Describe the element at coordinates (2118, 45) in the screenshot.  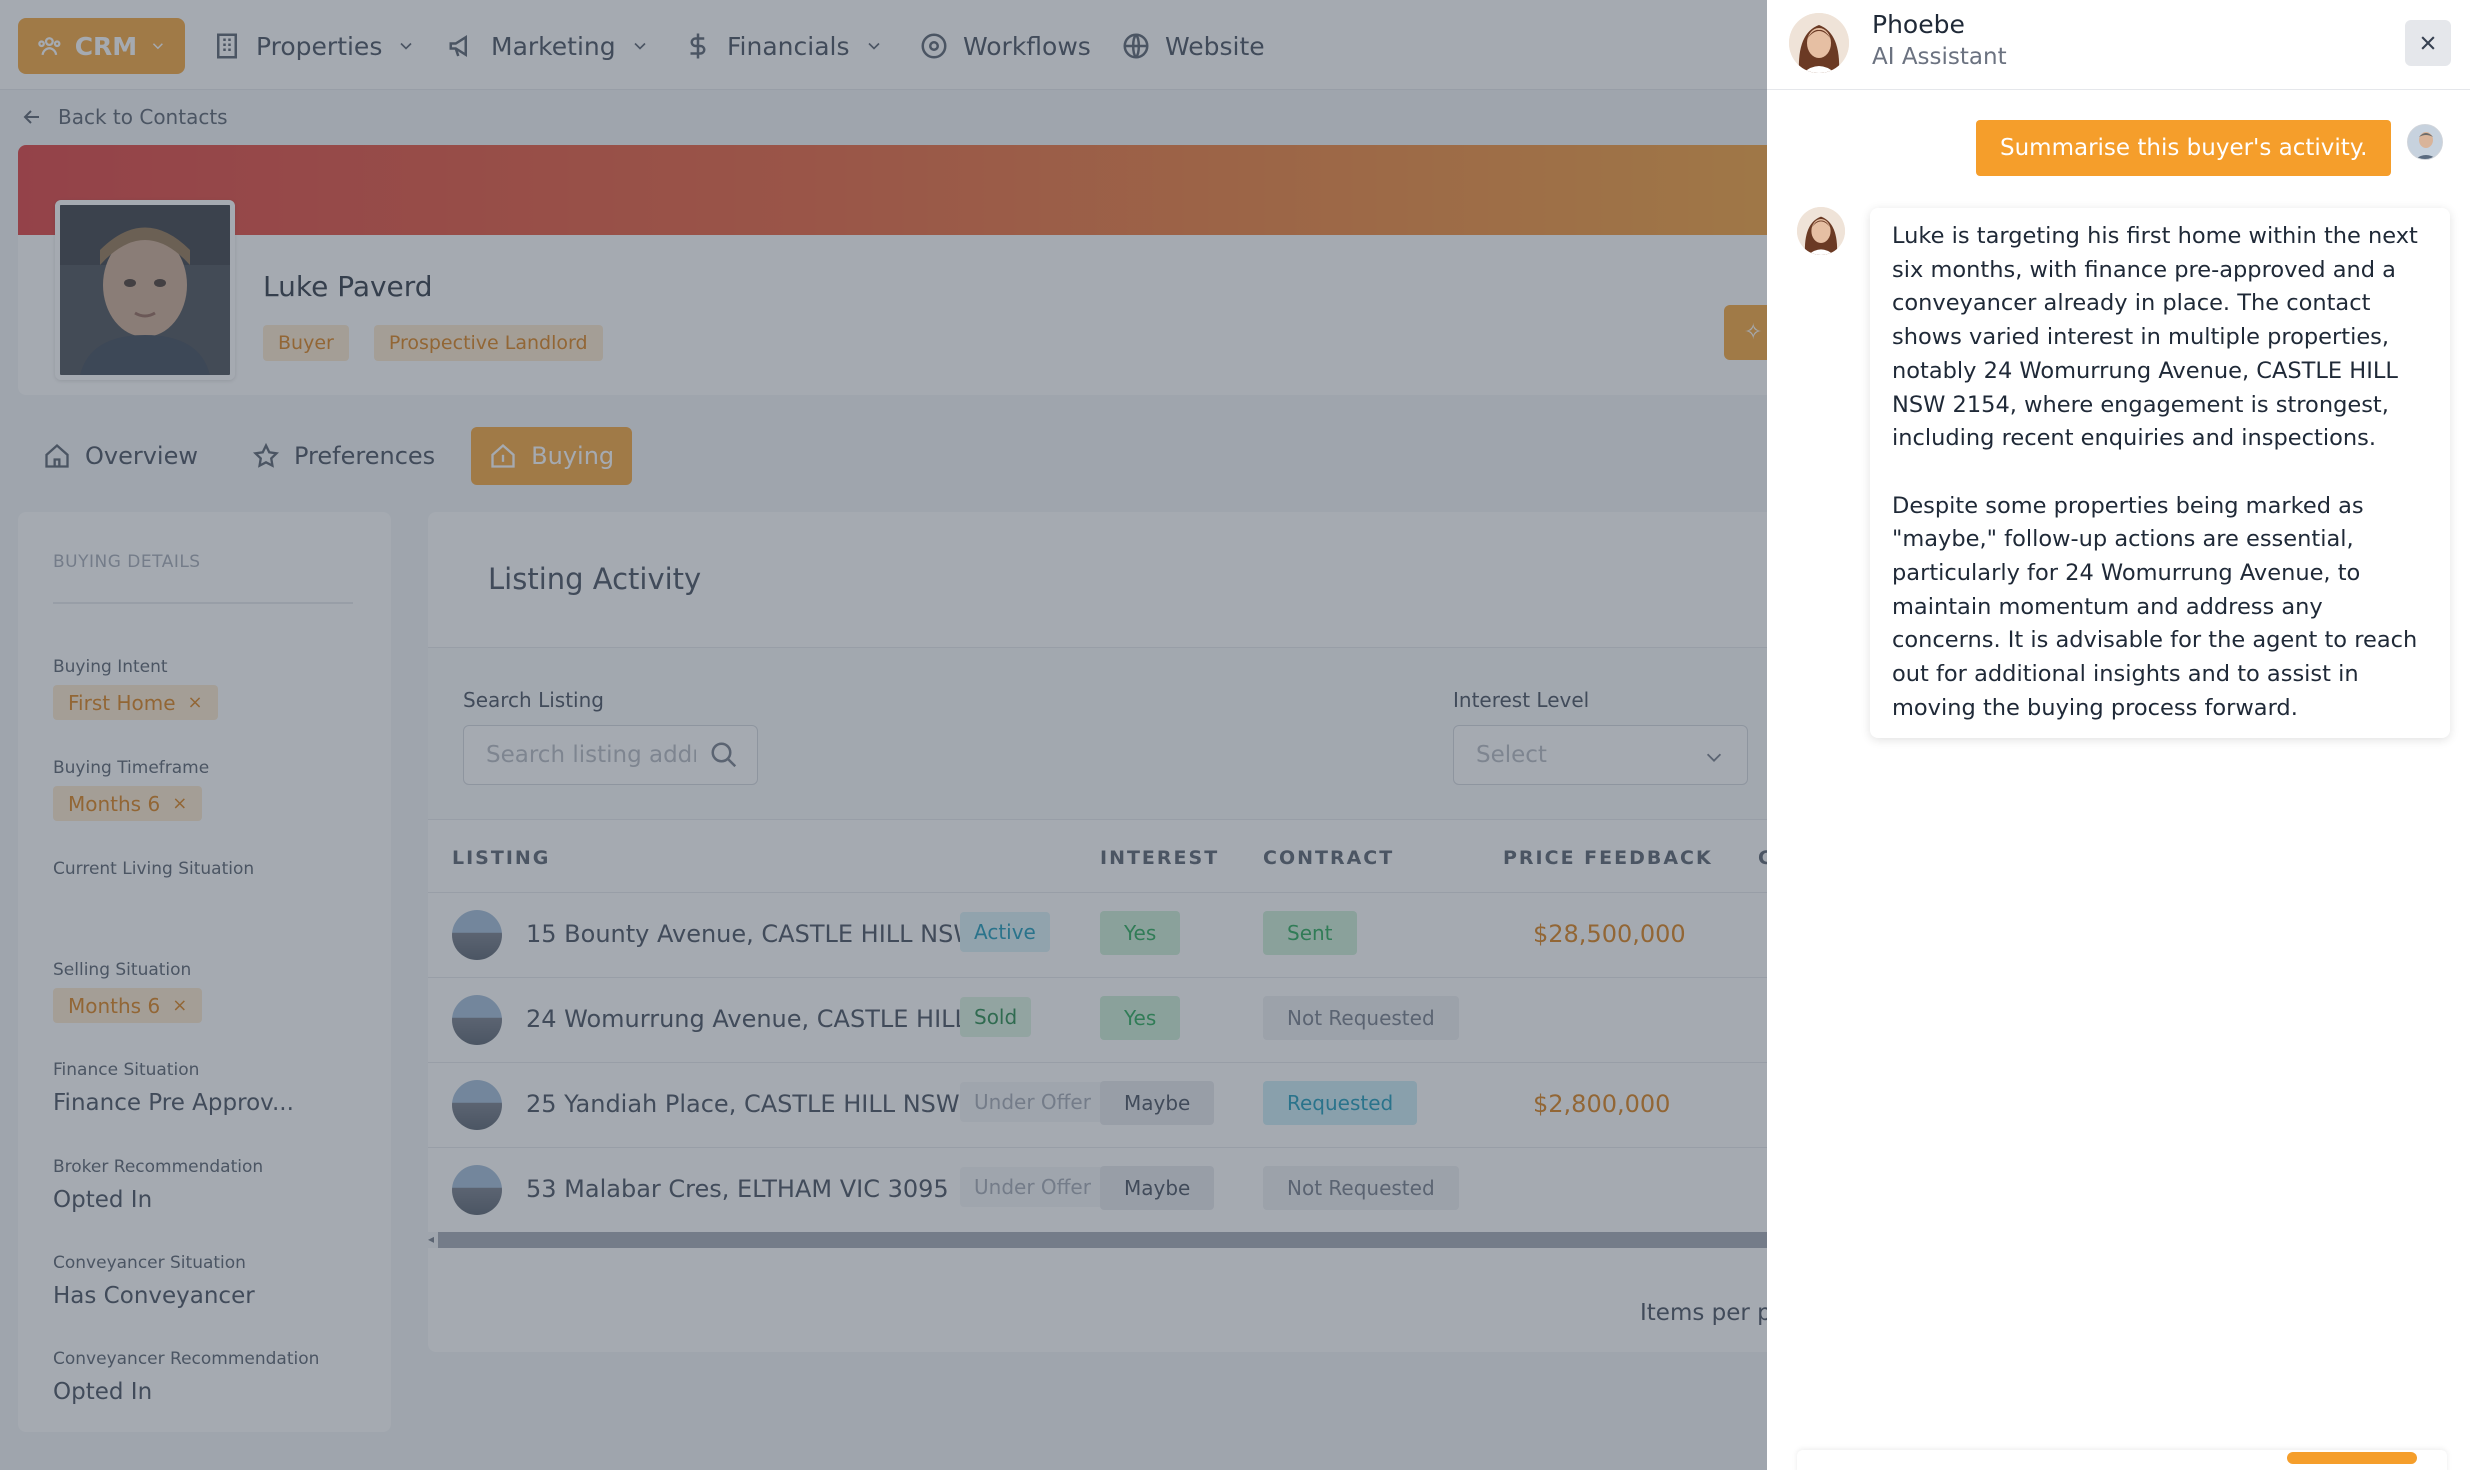
I see `chat-header: Phoebe AI Assistant` at that location.